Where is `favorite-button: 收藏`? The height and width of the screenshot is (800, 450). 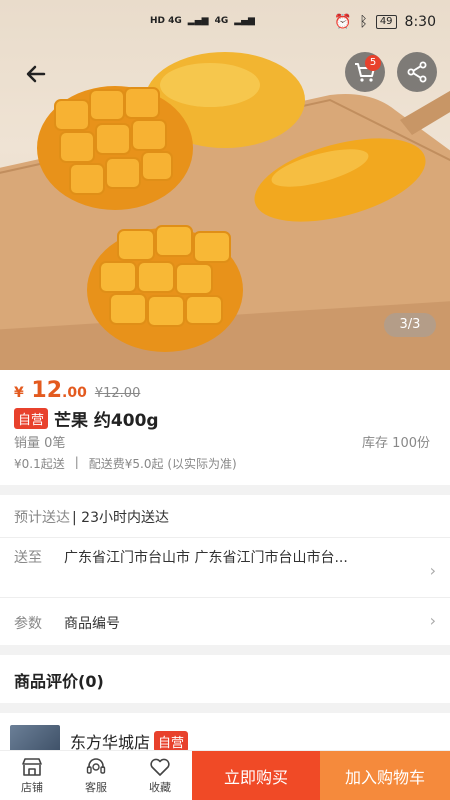
favorite-button: 收藏 is located at coordinates (160, 775).